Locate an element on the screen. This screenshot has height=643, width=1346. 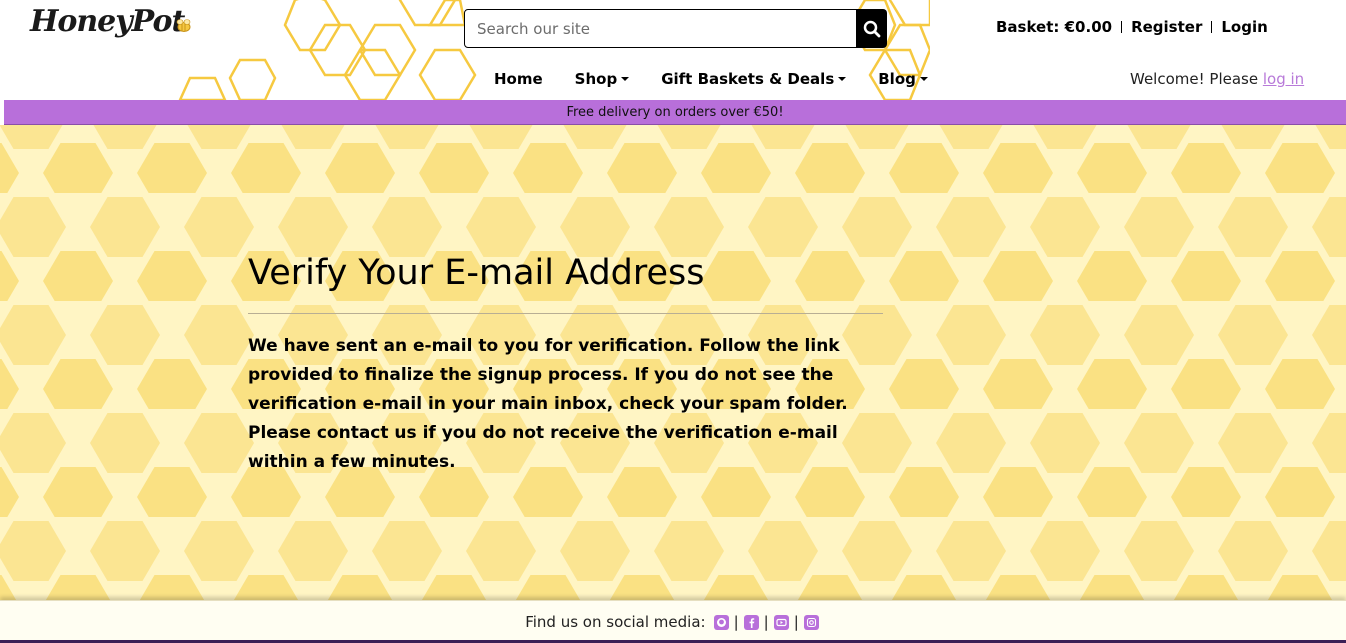
nav-item-gift-baskets: Gift Baskets & Deals is located at coordinates (754, 79).